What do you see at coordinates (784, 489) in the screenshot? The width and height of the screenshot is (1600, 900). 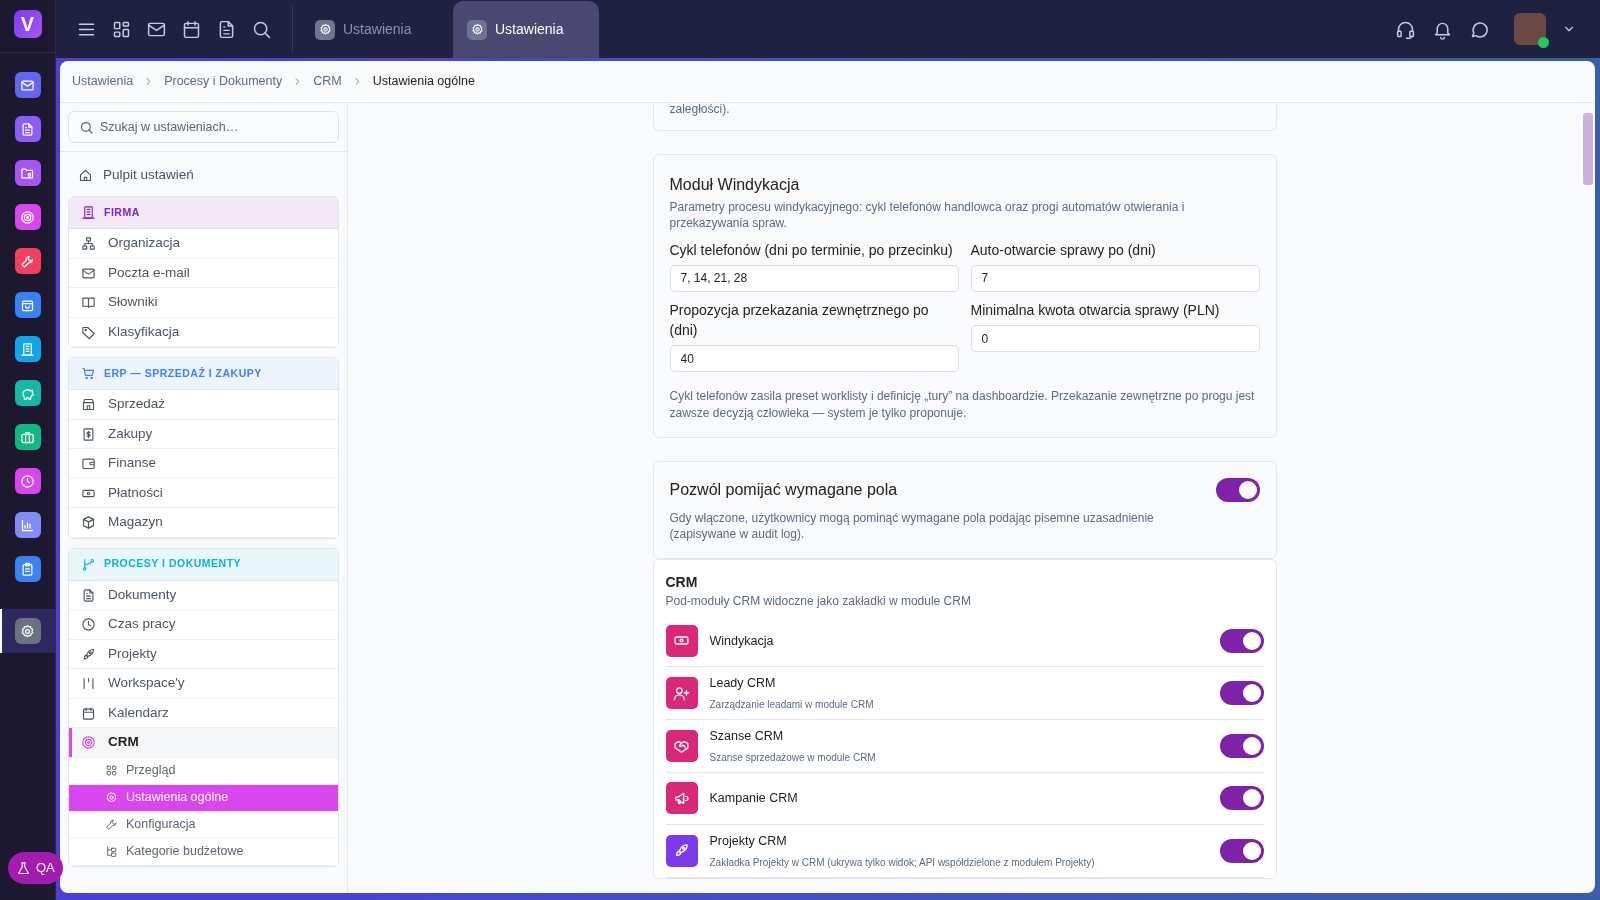 I see `card-title: Pozwól pomijać wymagane pola` at bounding box center [784, 489].